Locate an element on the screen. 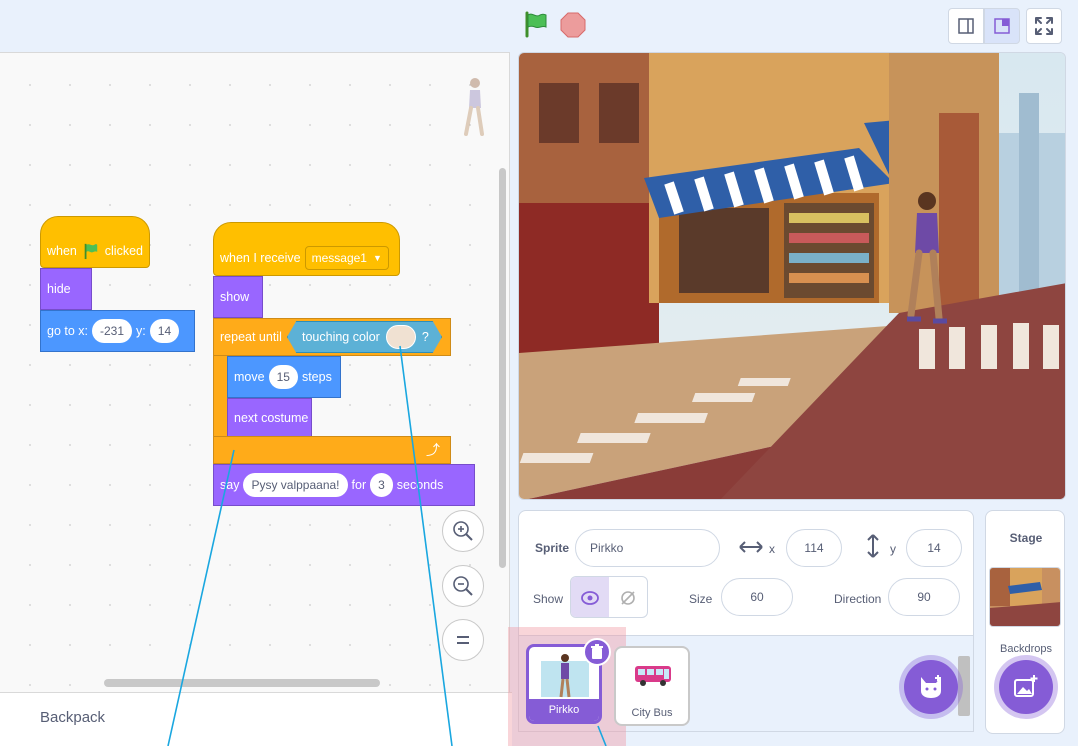 The height and width of the screenshot is (746, 1078). move-steps-block: move 15 steps is located at coordinates (284, 377).